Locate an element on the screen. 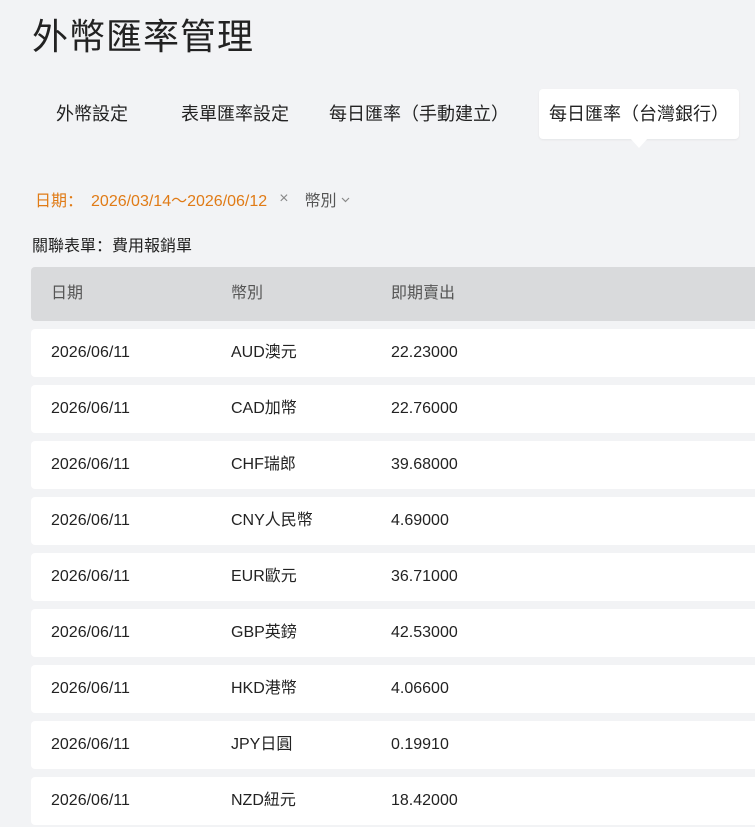 The height and width of the screenshot is (827, 755). table-row: 2026/06/11 CHF瑞郎 39.68000 is located at coordinates (393, 465).